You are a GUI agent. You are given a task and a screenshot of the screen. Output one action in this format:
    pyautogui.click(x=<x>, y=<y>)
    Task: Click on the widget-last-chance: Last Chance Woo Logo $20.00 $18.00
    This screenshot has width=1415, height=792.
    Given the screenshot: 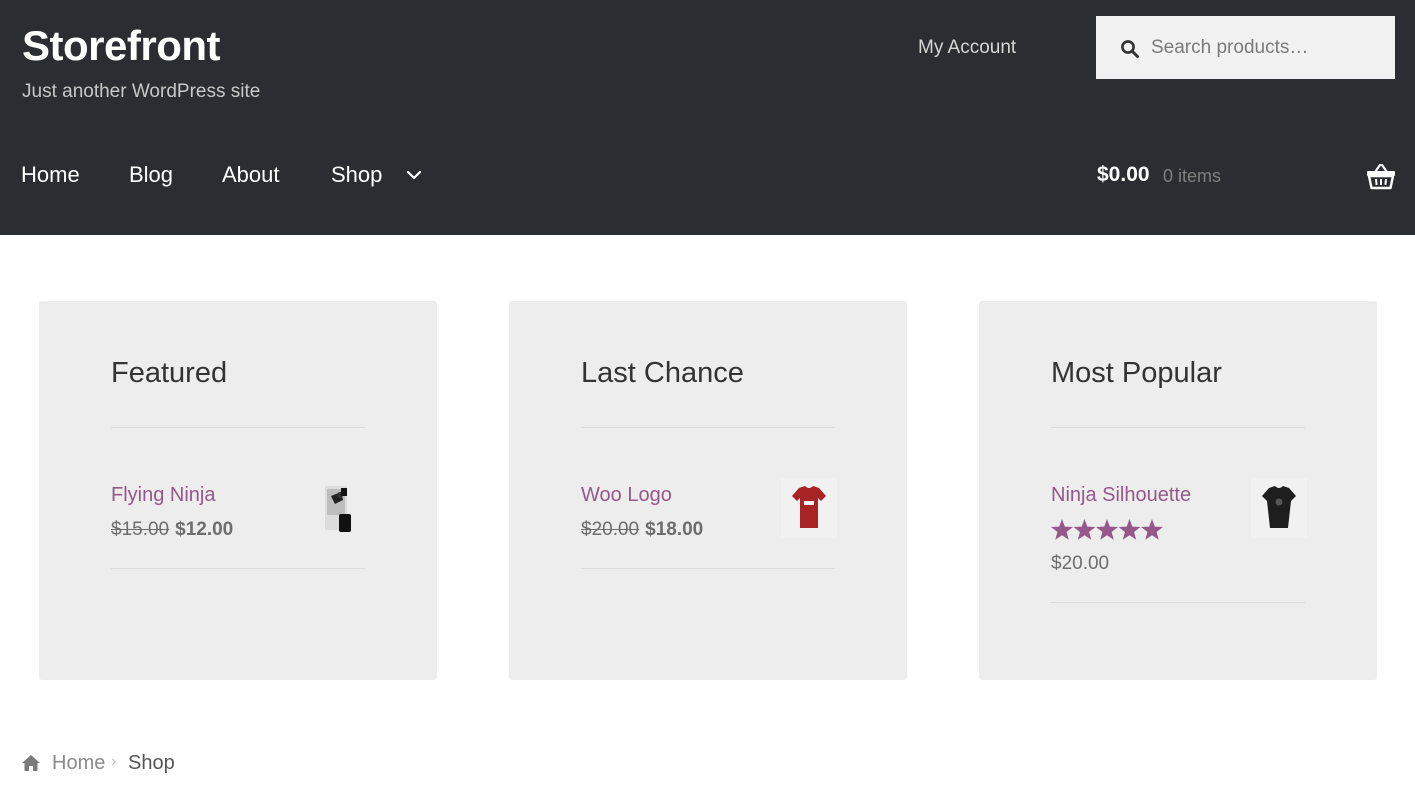 What is the action you would take?
    pyautogui.click(x=708, y=490)
    